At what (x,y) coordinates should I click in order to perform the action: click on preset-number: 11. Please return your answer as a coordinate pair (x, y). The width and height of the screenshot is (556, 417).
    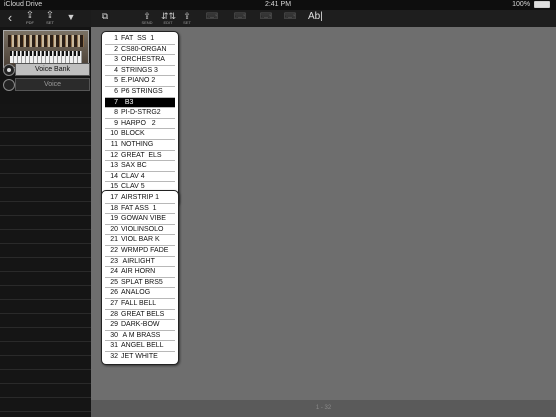
    Looking at the image, I should click on (114, 144).